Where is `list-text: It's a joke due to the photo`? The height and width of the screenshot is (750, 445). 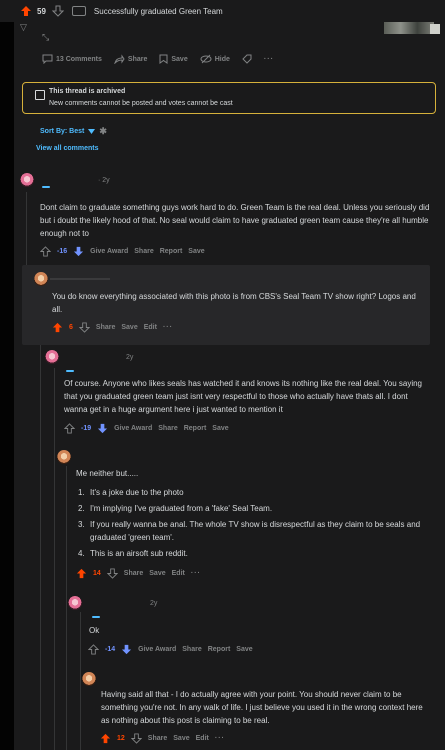
list-text: It's a joke due to the photo is located at coordinates (137, 492).